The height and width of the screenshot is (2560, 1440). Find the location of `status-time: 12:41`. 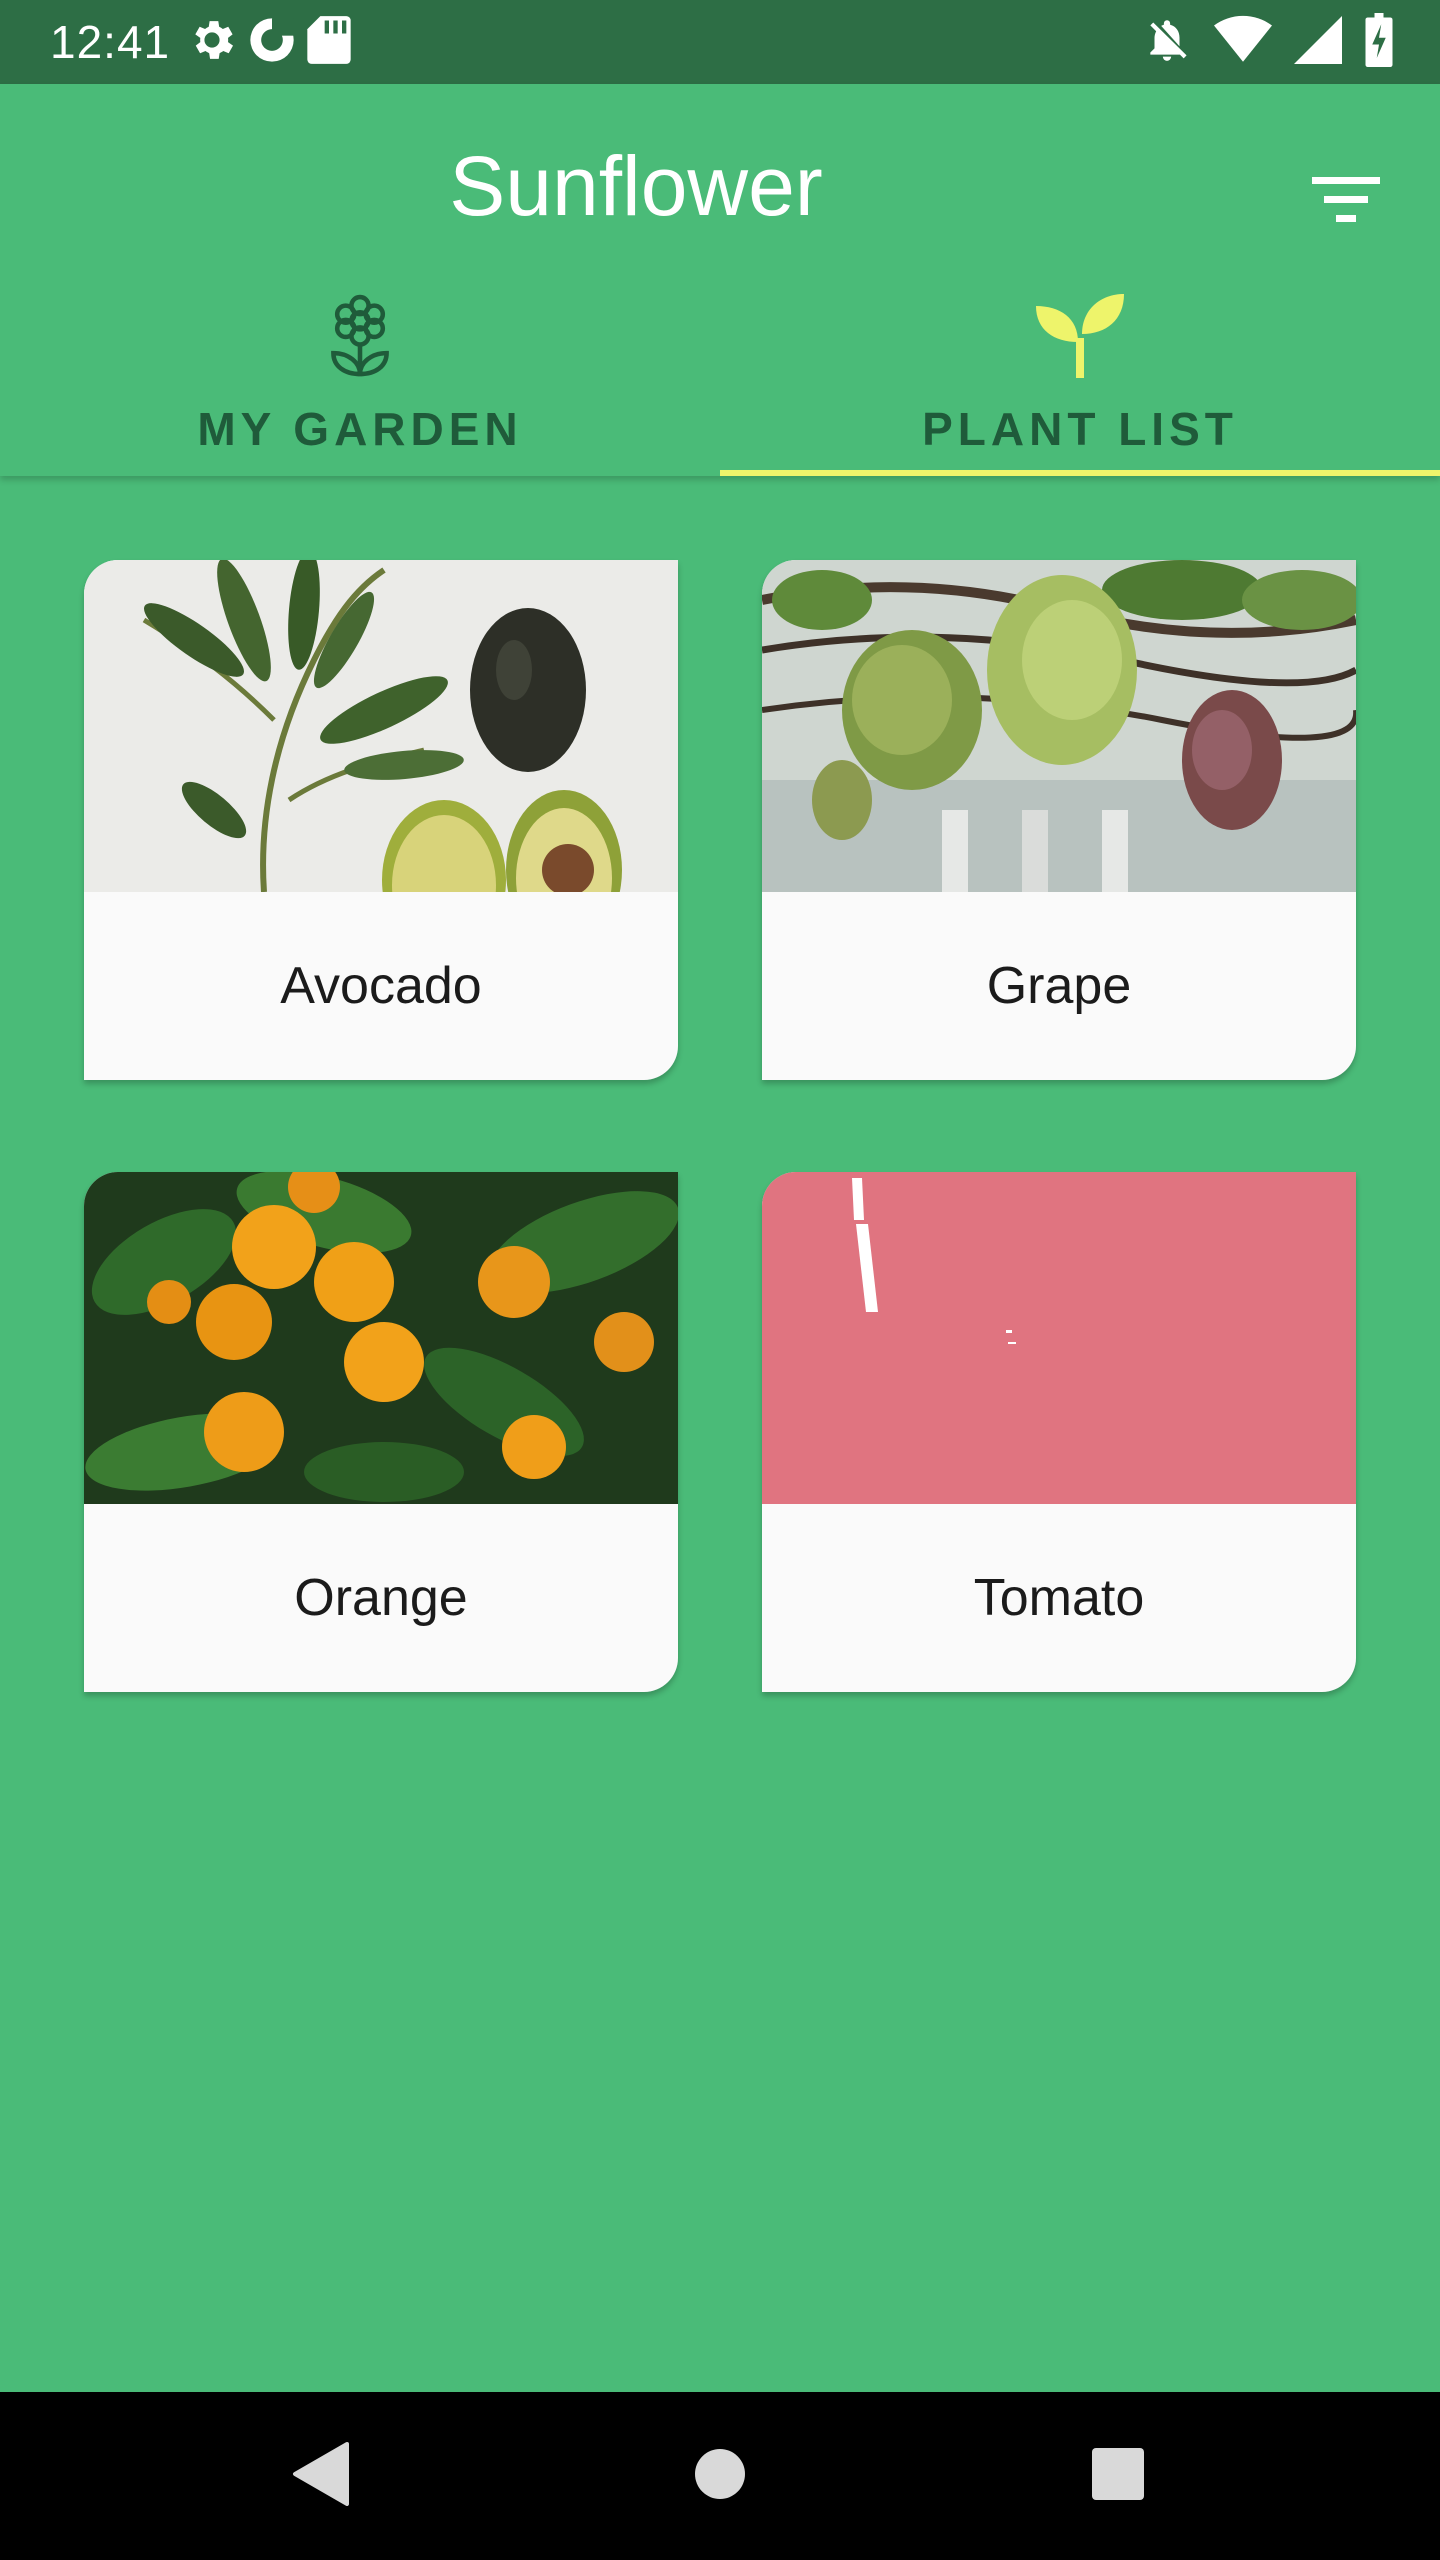

status-time: 12:41 is located at coordinates (110, 42).